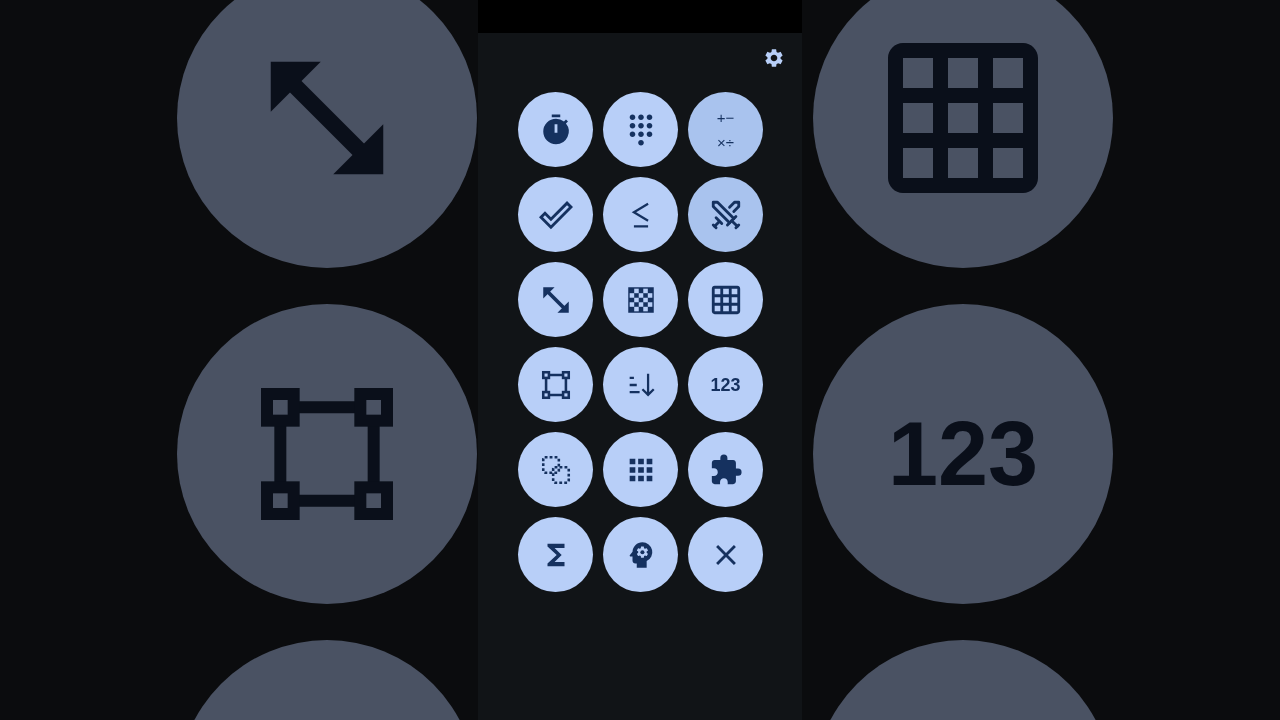 Image resolution: width=1280 pixels, height=720 pixels. What do you see at coordinates (725, 129) in the screenshot?
I see `tool-button: +− ×÷` at bounding box center [725, 129].